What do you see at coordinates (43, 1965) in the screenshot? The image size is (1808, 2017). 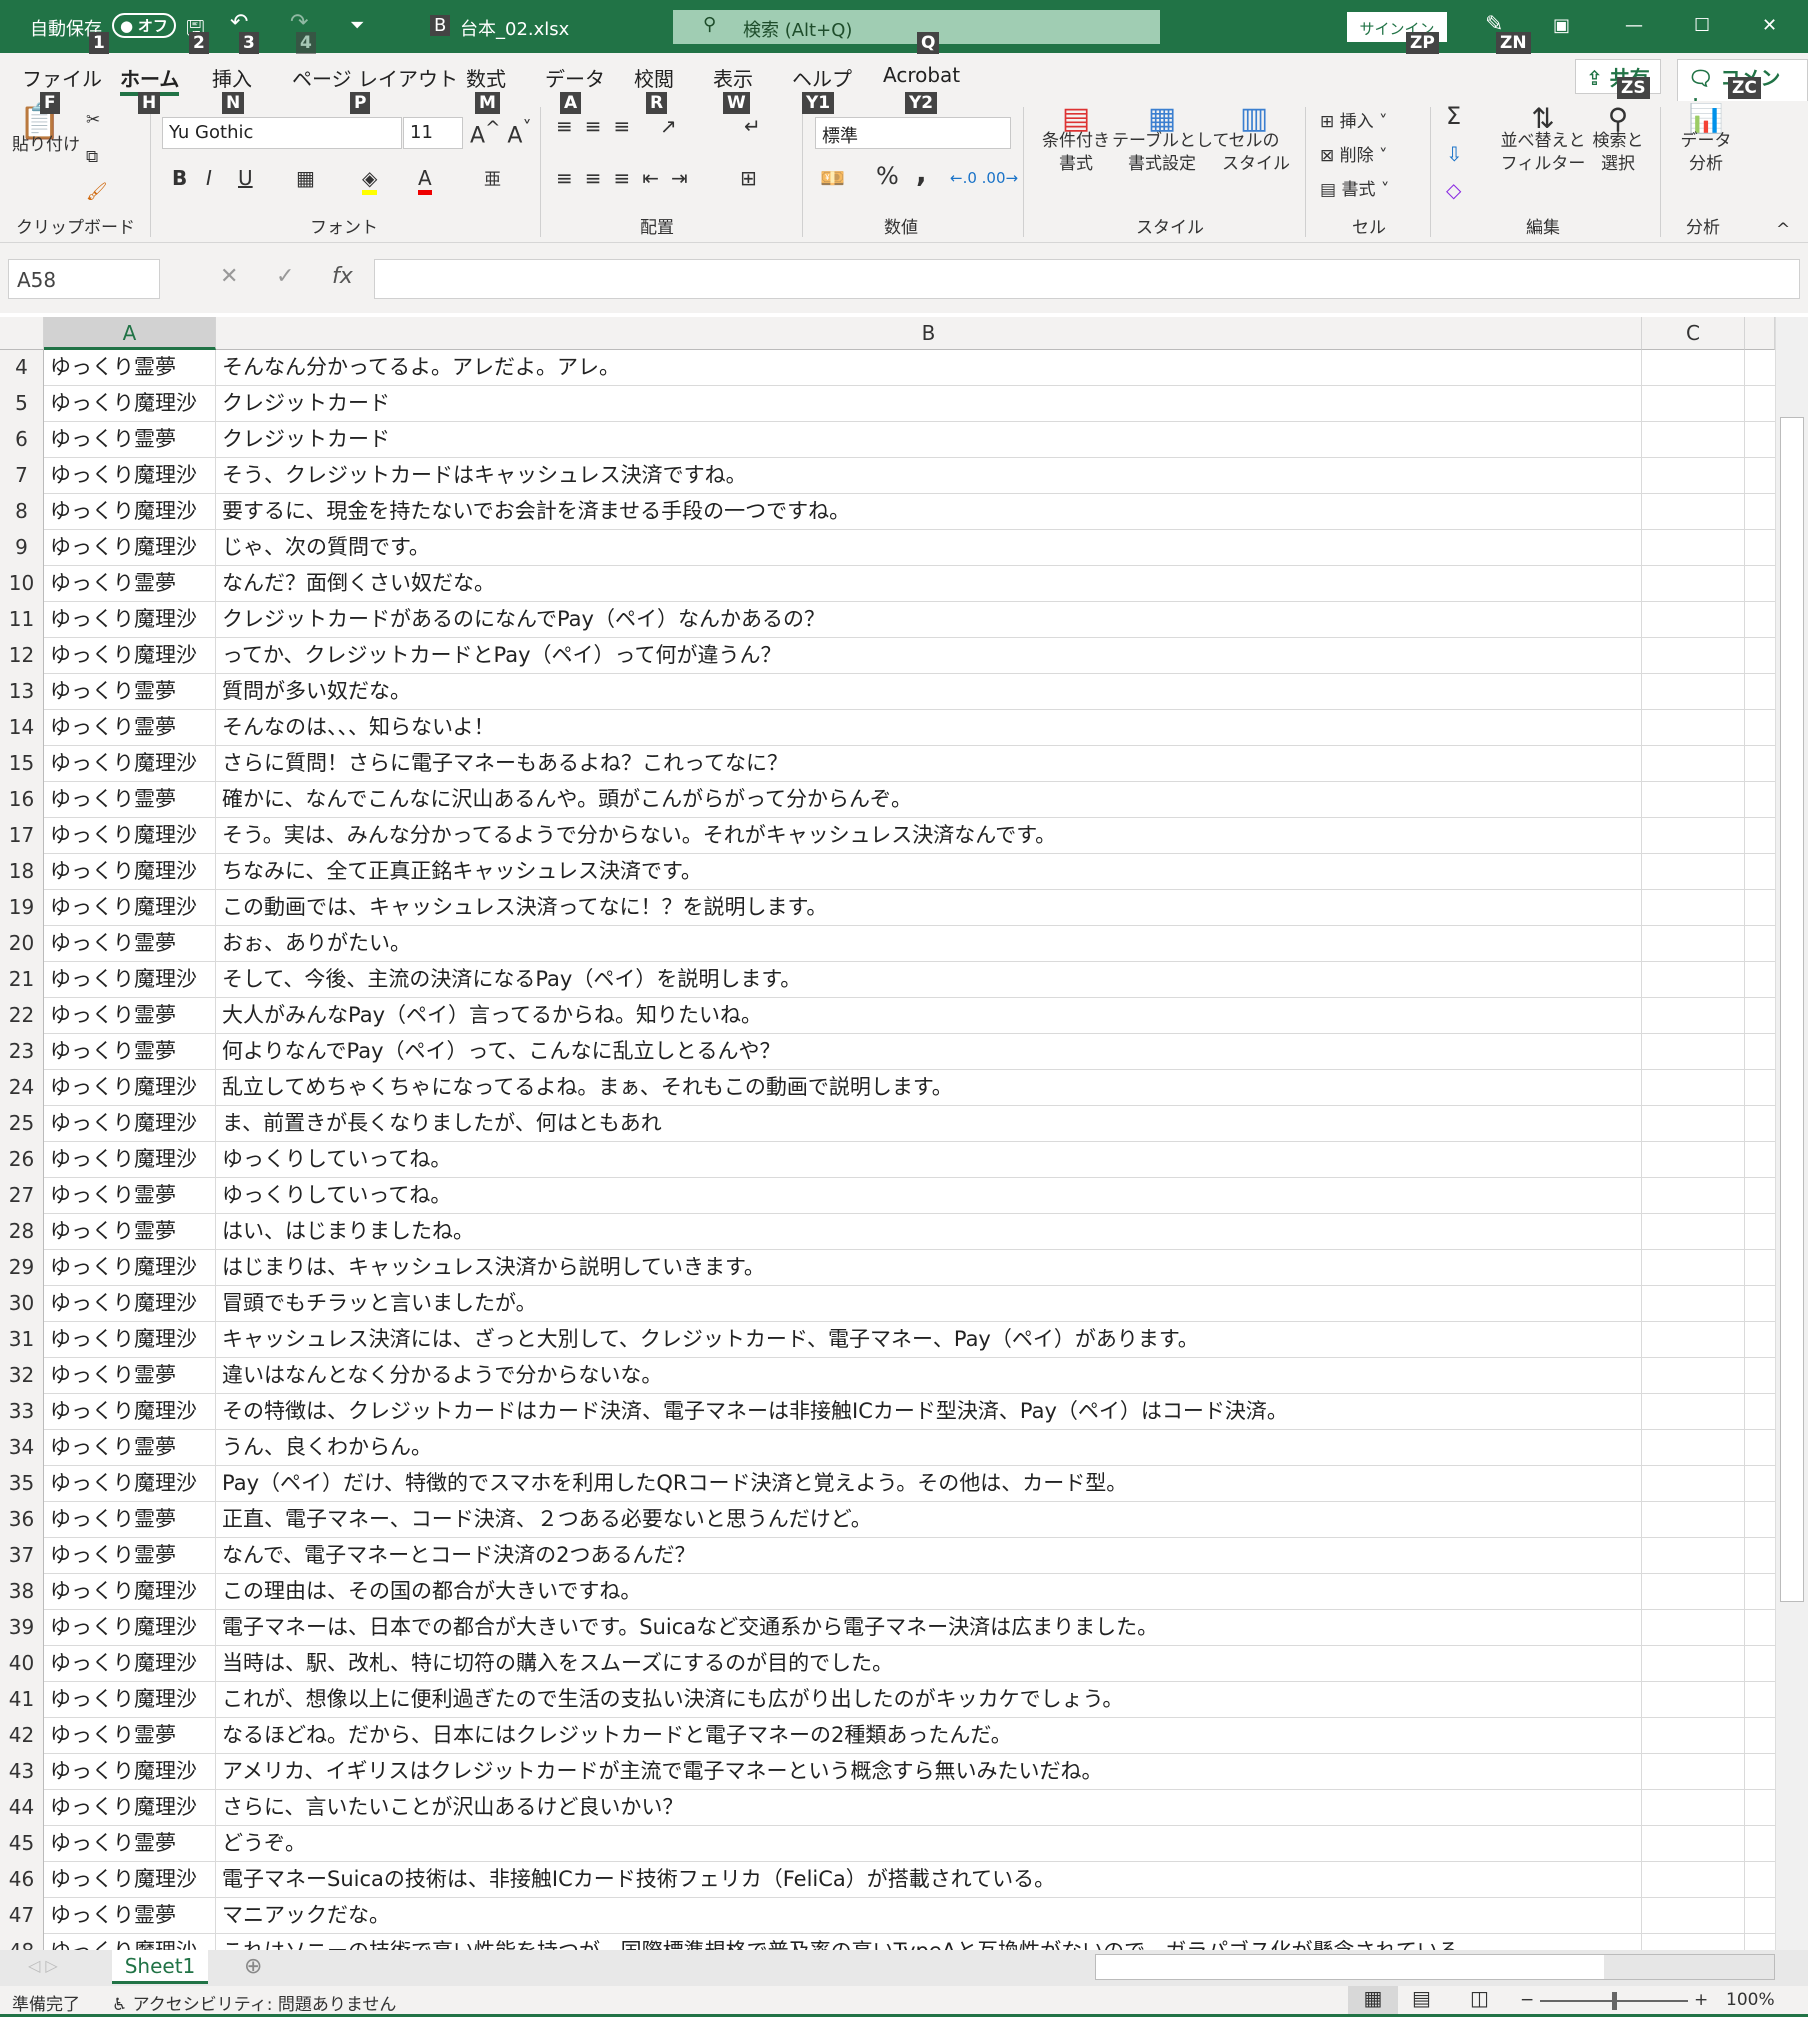 I see `sheet-nav-icons: ◁ ▷` at bounding box center [43, 1965].